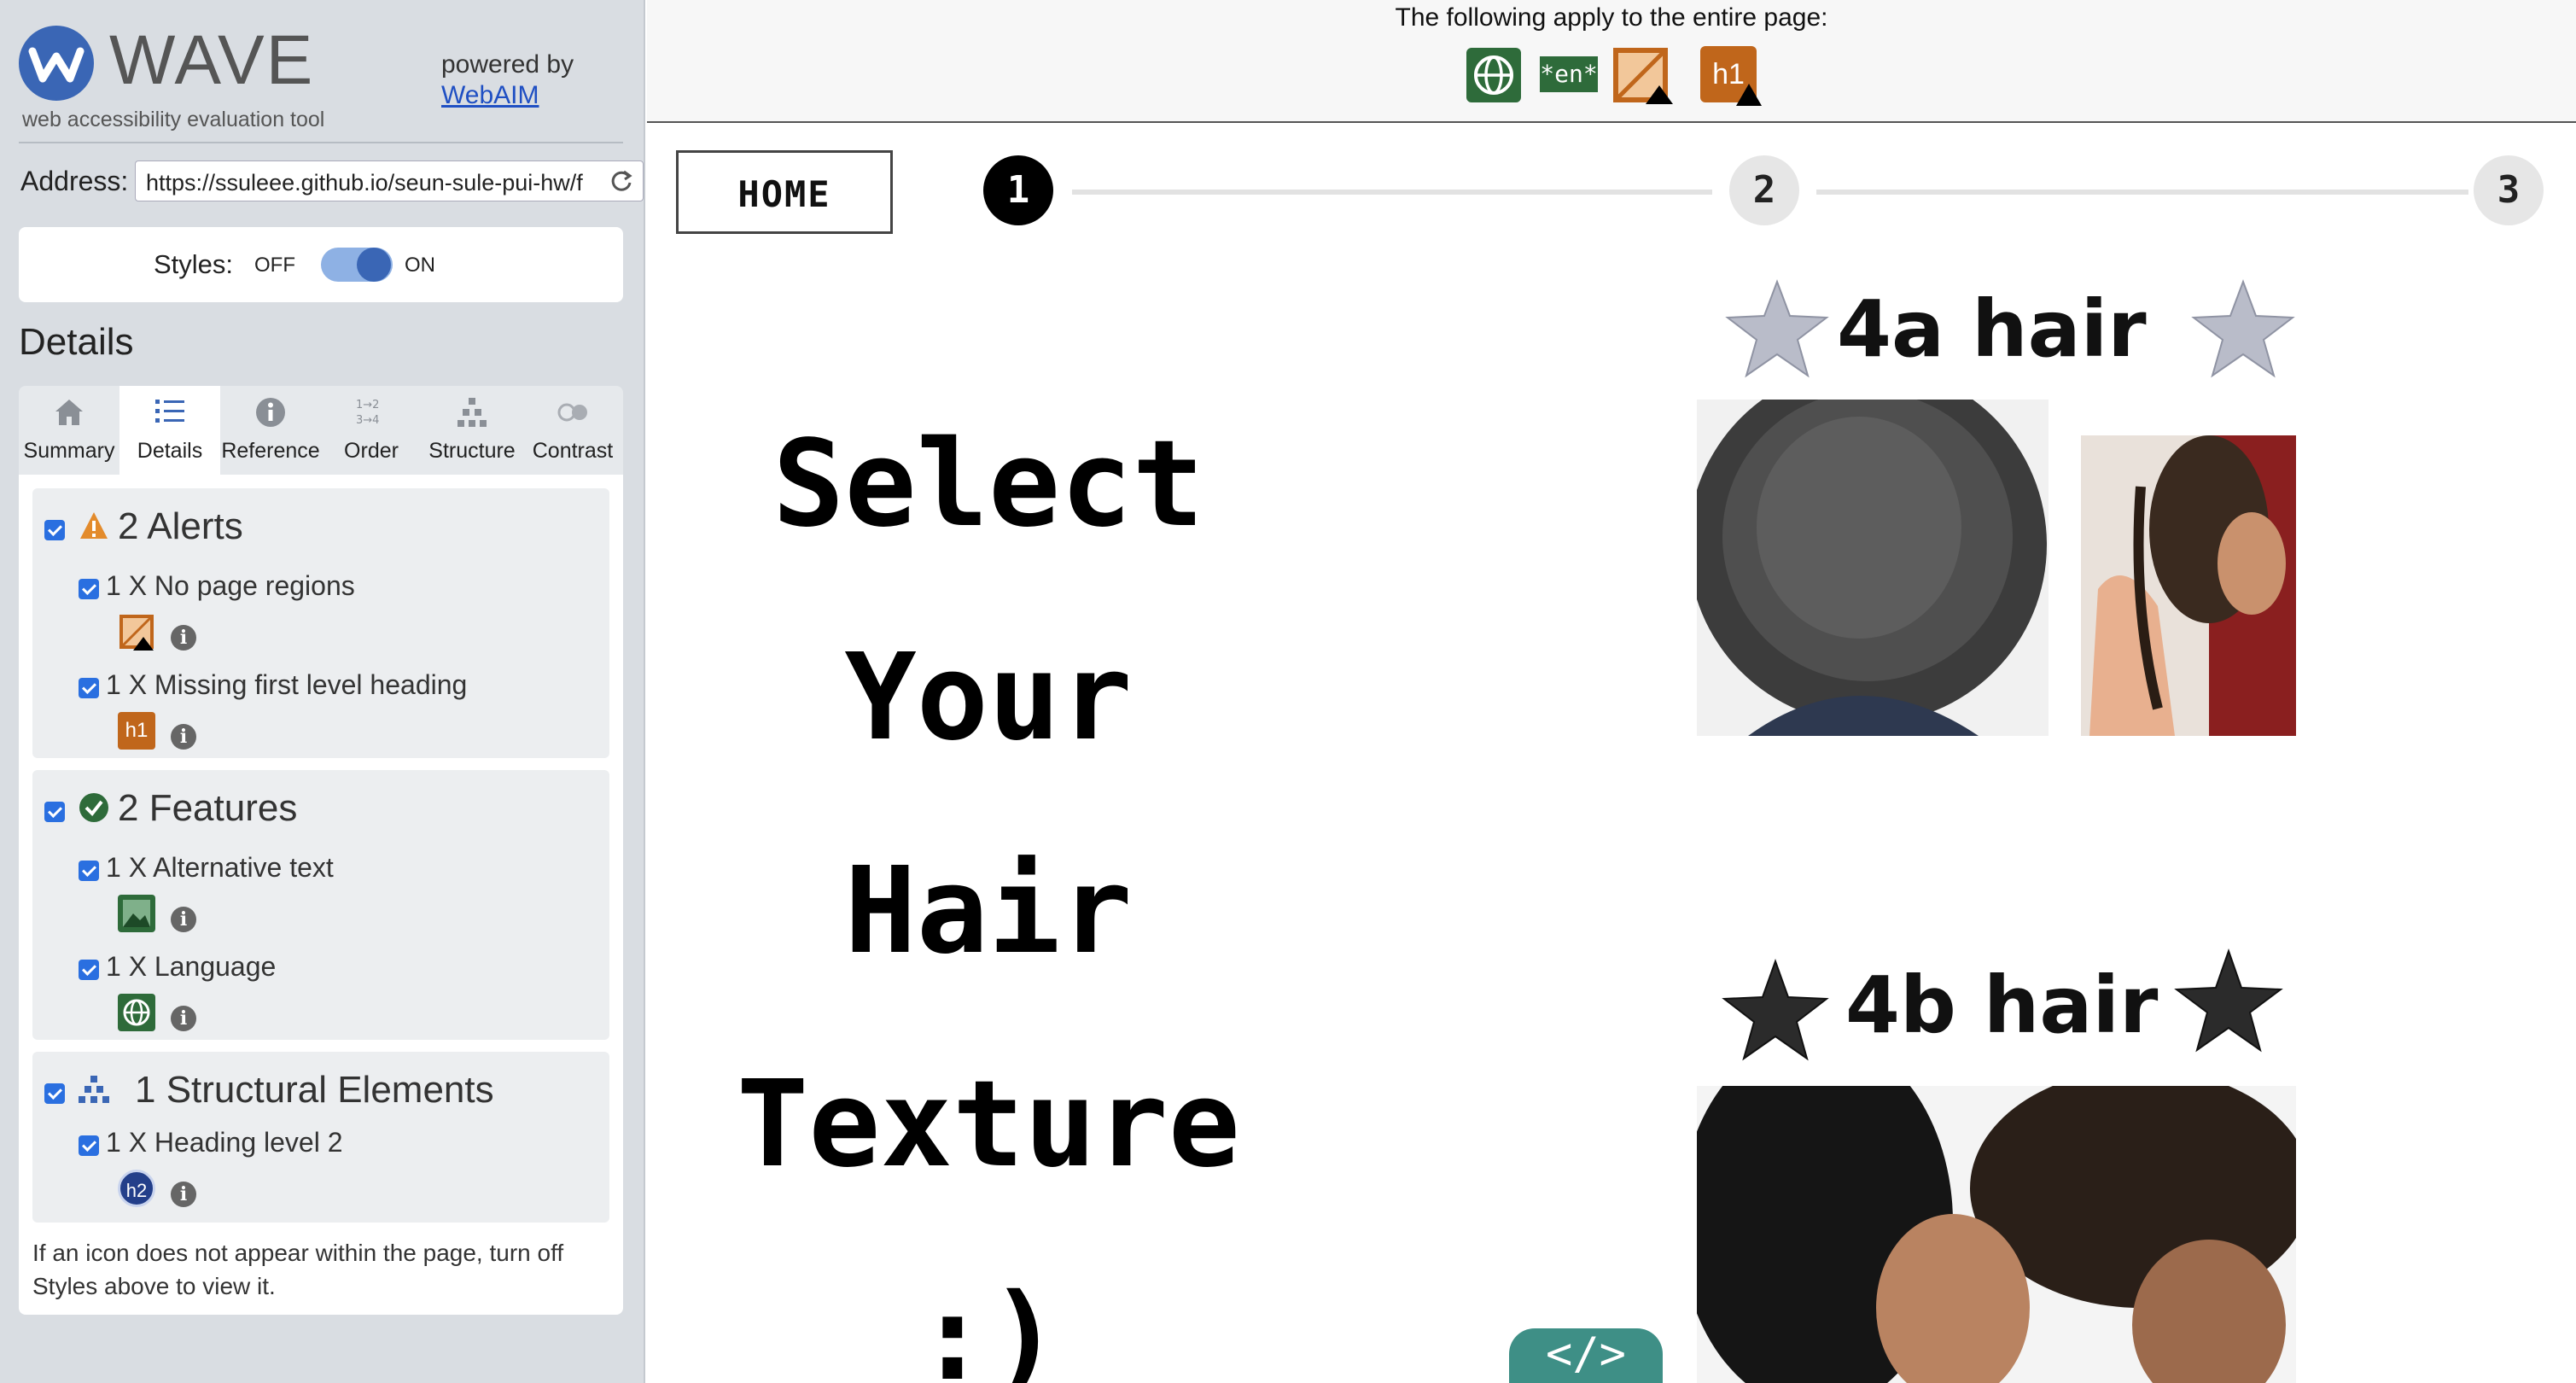  I want to click on no-page-regions-label: 1 X No page regions, so click(230, 586).